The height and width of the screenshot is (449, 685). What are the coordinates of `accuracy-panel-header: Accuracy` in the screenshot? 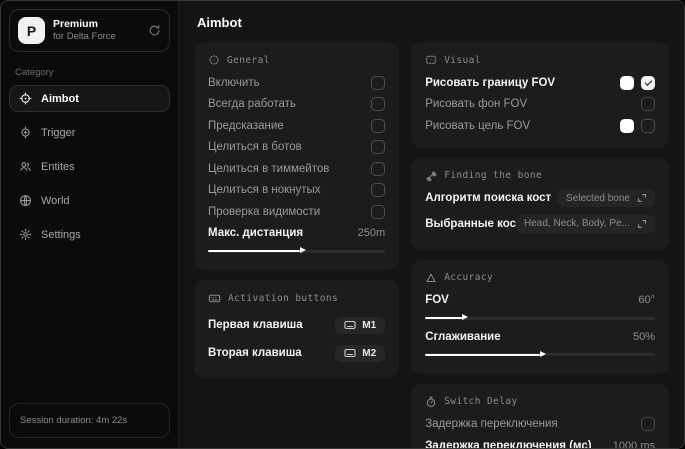 It's located at (540, 278).